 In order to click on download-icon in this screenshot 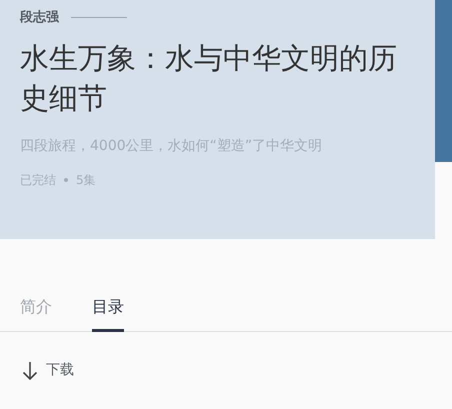, I will do `click(30, 370)`.